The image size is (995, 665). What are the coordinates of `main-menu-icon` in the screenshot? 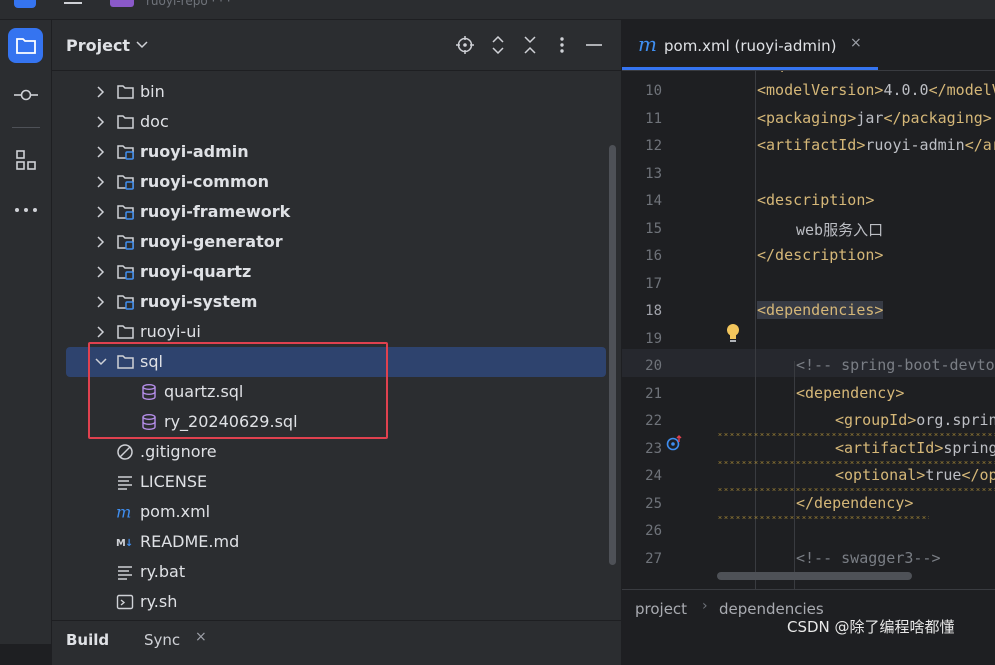 It's located at (73, 3).